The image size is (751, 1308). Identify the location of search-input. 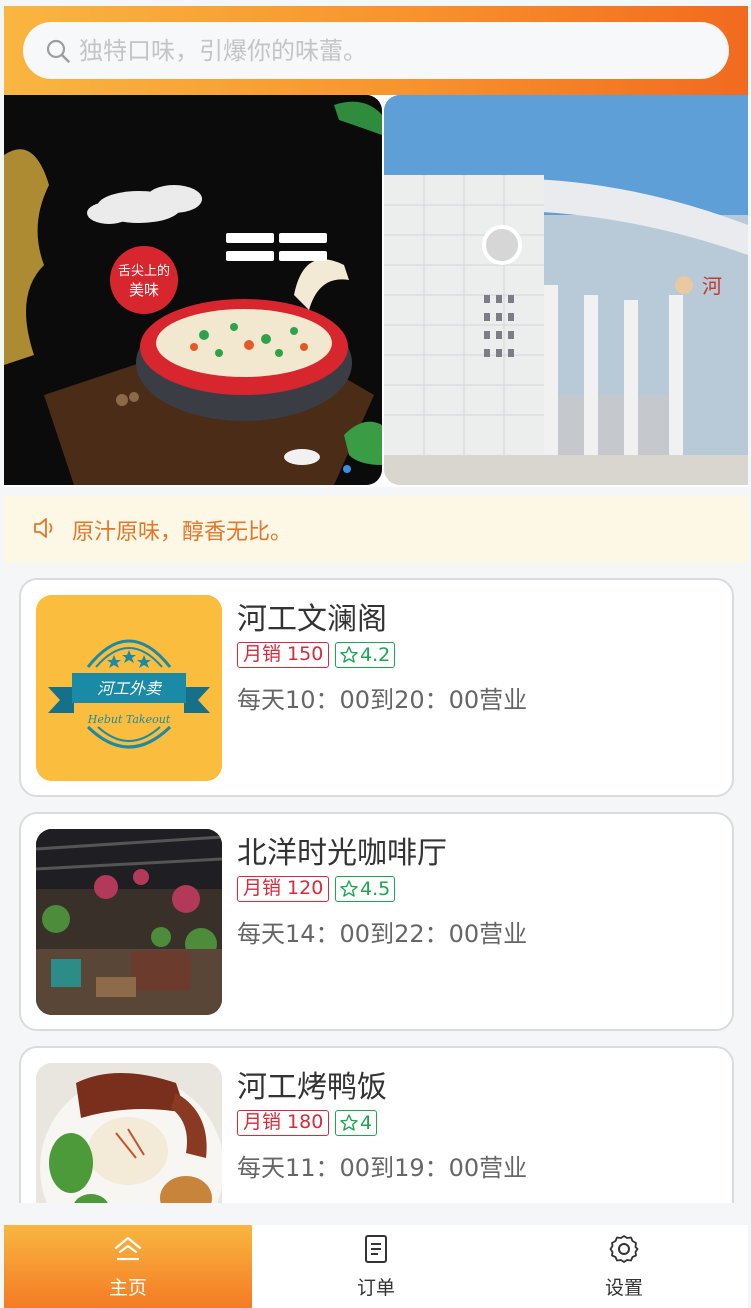
(389, 50).